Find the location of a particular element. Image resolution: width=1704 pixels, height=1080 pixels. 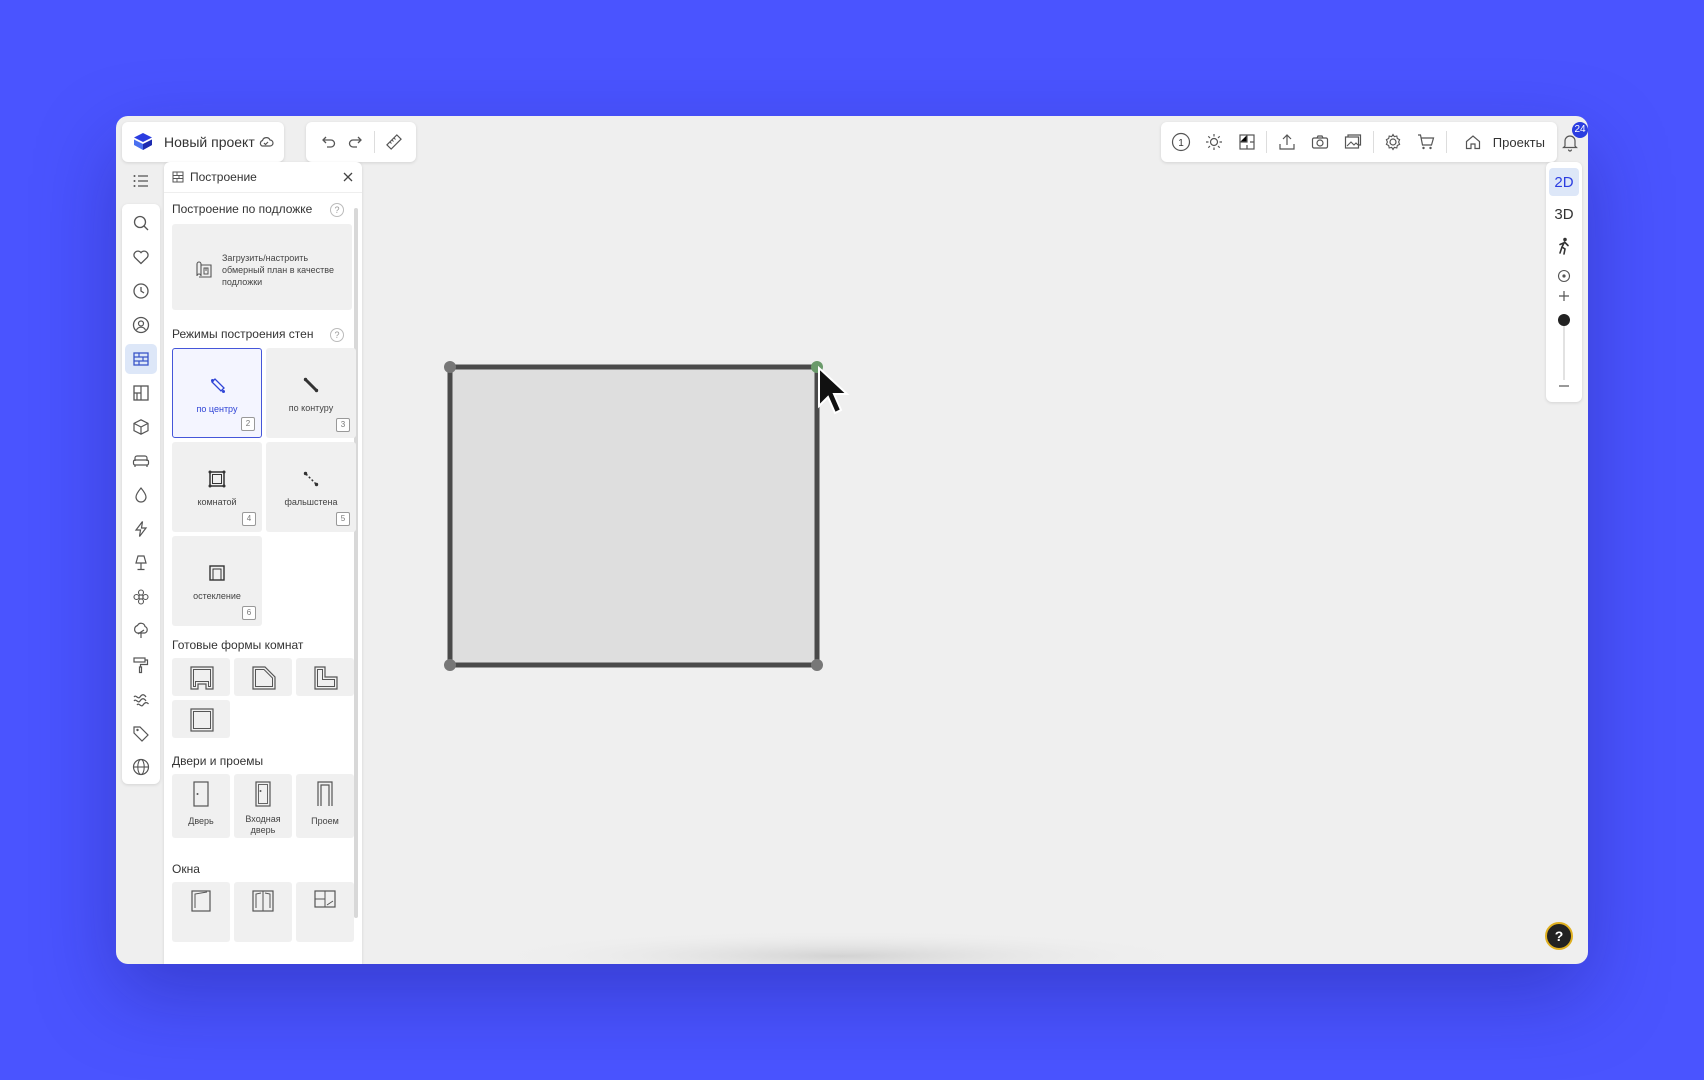

close-icon is located at coordinates (348, 177).